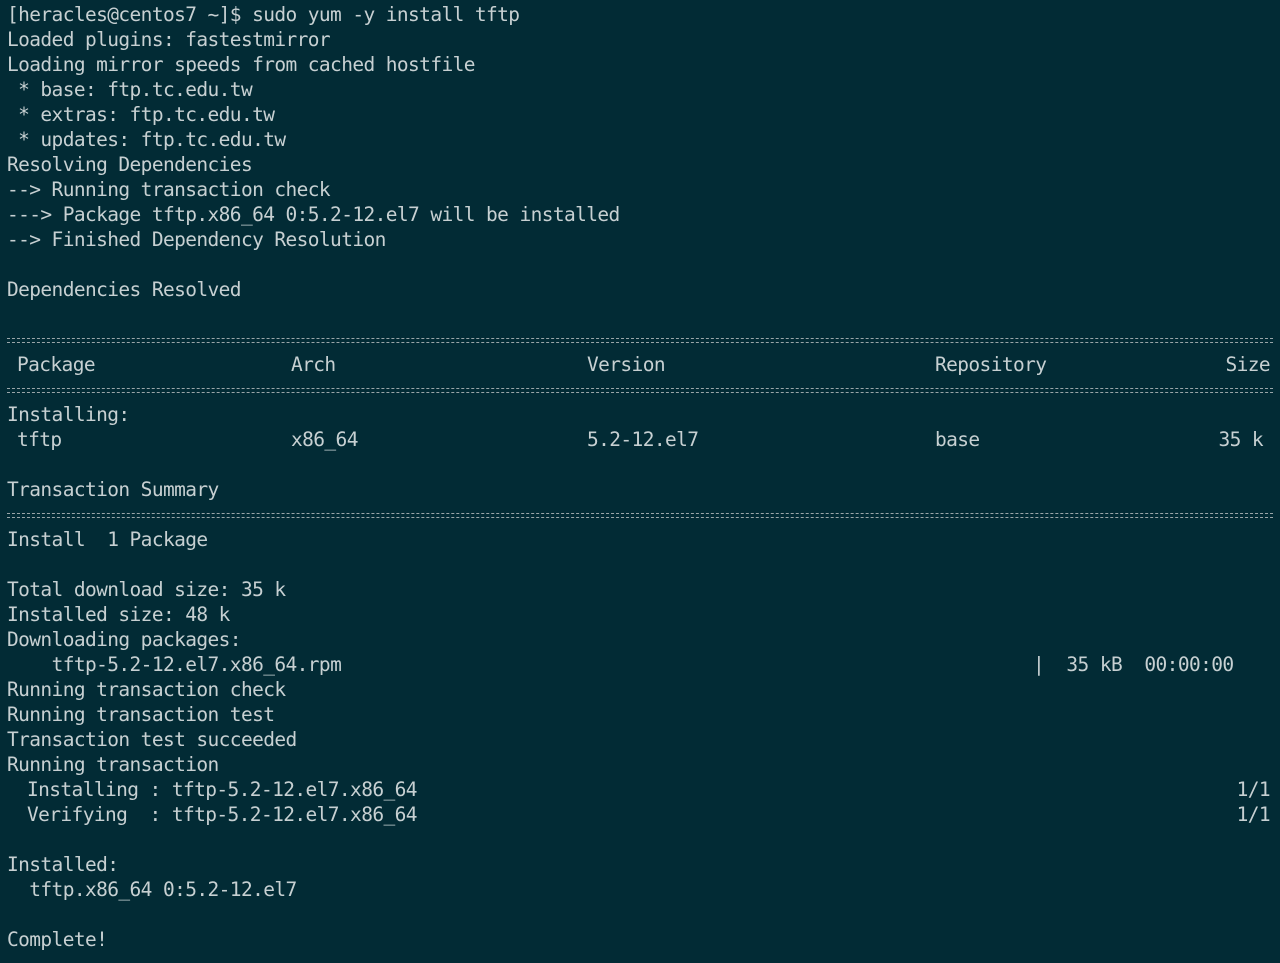  What do you see at coordinates (56, 364) in the screenshot?
I see `header-package: Package` at bounding box center [56, 364].